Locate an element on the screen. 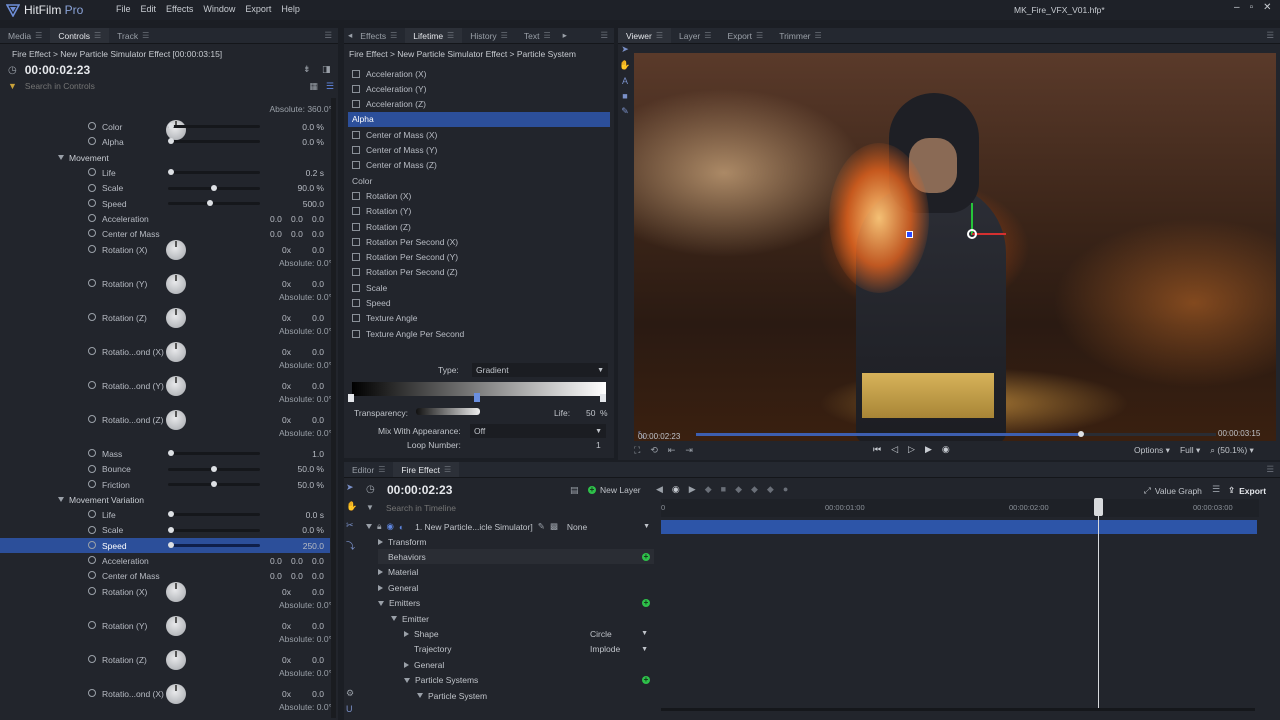  viewer-scrubber is located at coordinates (956, 434).